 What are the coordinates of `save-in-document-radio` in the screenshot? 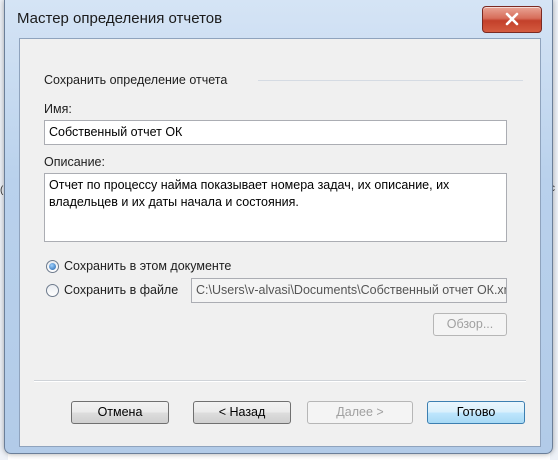 It's located at (52, 266).